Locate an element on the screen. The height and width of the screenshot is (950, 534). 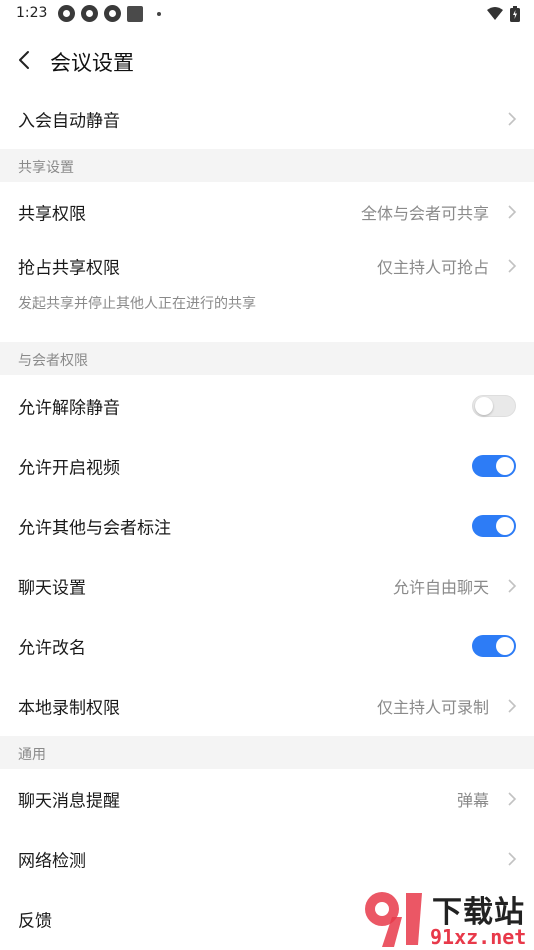
notification-icons is located at coordinates (109, 13).